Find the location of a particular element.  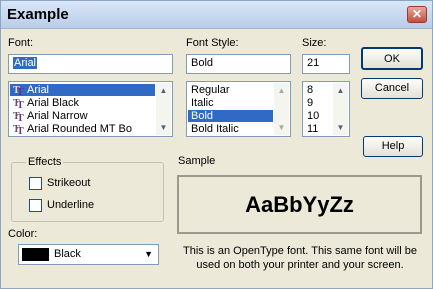

font-style-input-value: Bold is located at coordinates (202, 63).